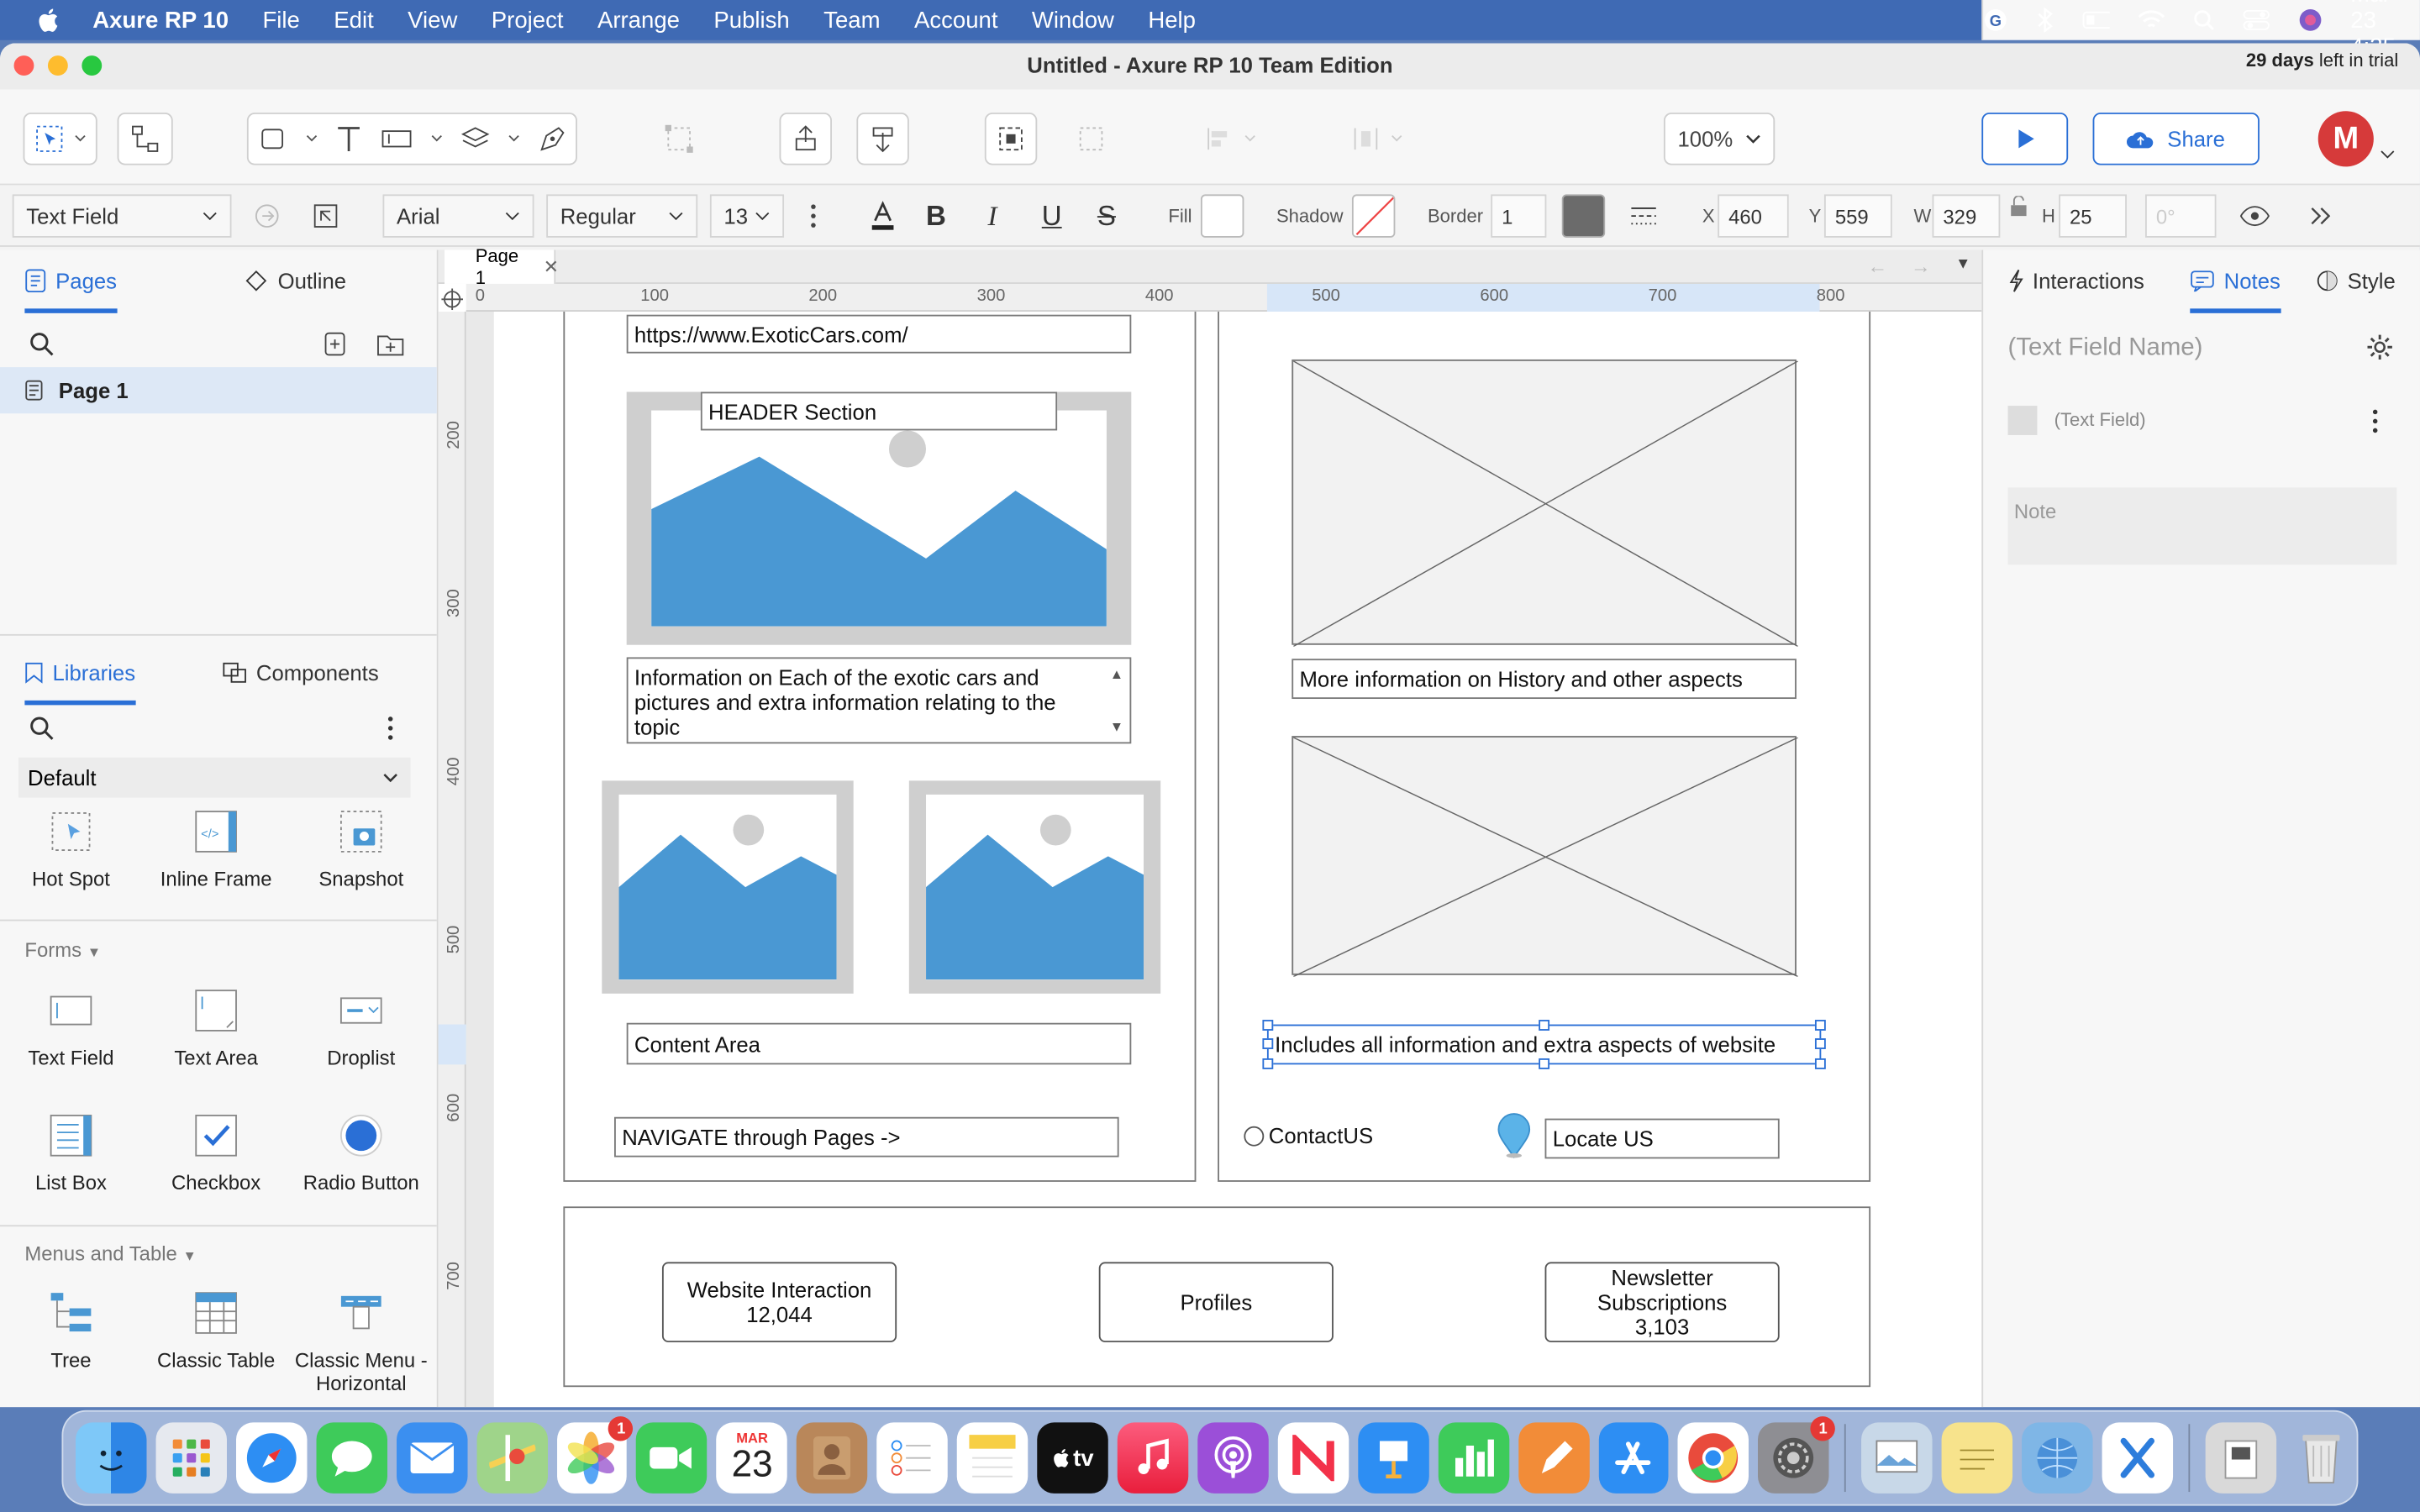 The width and height of the screenshot is (2420, 1512). Describe the element at coordinates (214, 777) in the screenshot. I see `library-select: Default` at that location.